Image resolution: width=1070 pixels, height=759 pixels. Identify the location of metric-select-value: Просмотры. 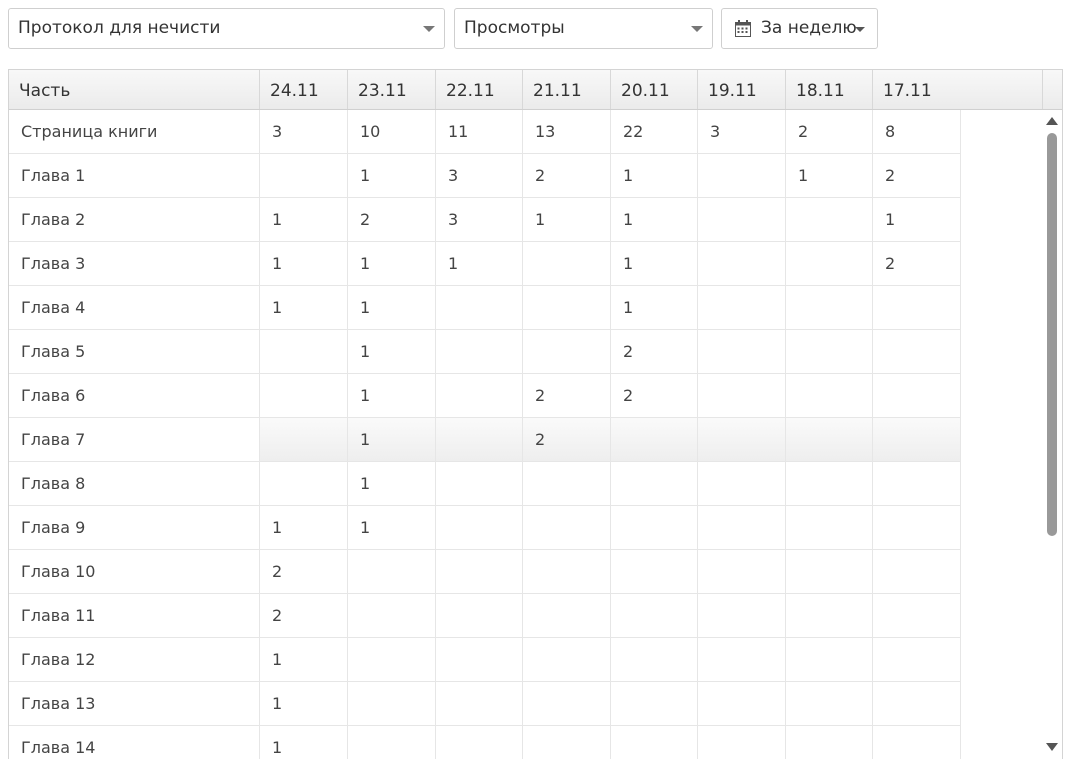
(514, 28).